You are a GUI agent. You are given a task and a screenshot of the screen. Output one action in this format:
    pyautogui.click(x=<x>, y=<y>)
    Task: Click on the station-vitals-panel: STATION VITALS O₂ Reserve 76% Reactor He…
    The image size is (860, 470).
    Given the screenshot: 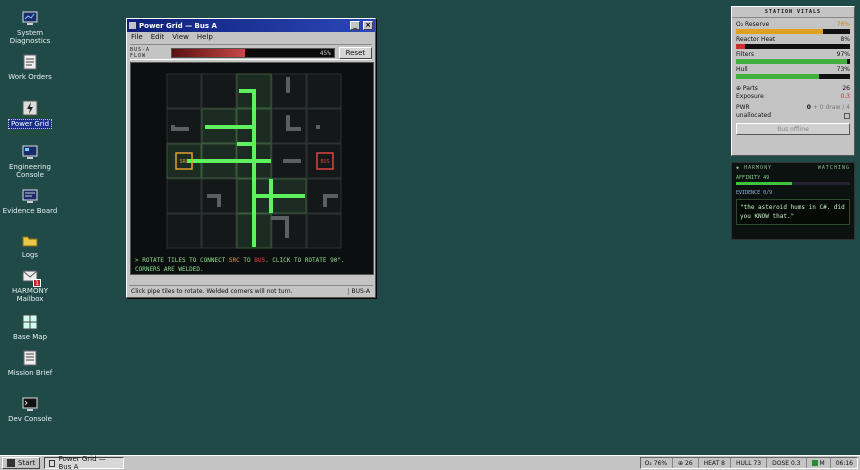 What is the action you would take?
    pyautogui.click(x=793, y=81)
    